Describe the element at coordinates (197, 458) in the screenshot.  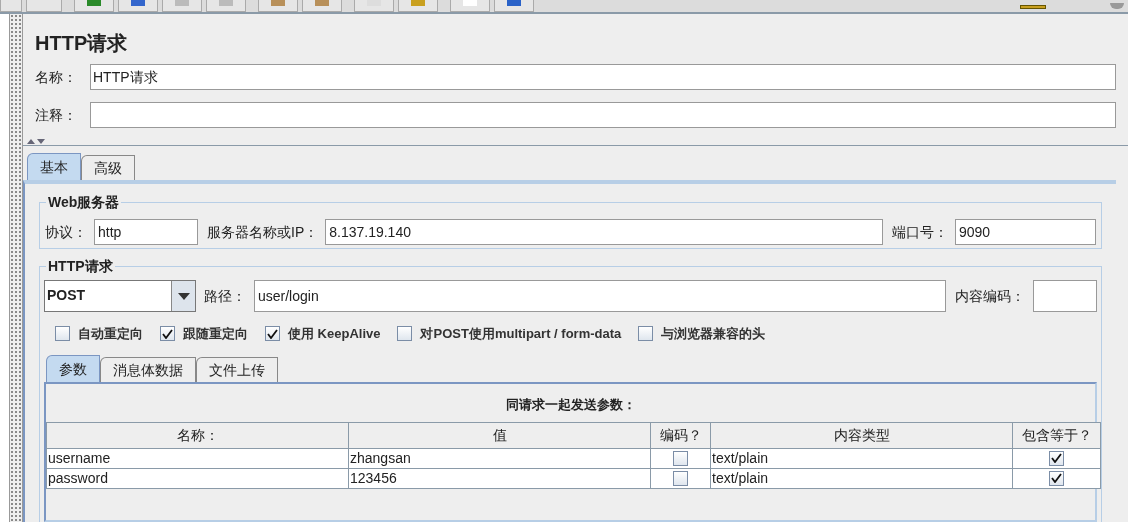
I see `table-cell: username` at that location.